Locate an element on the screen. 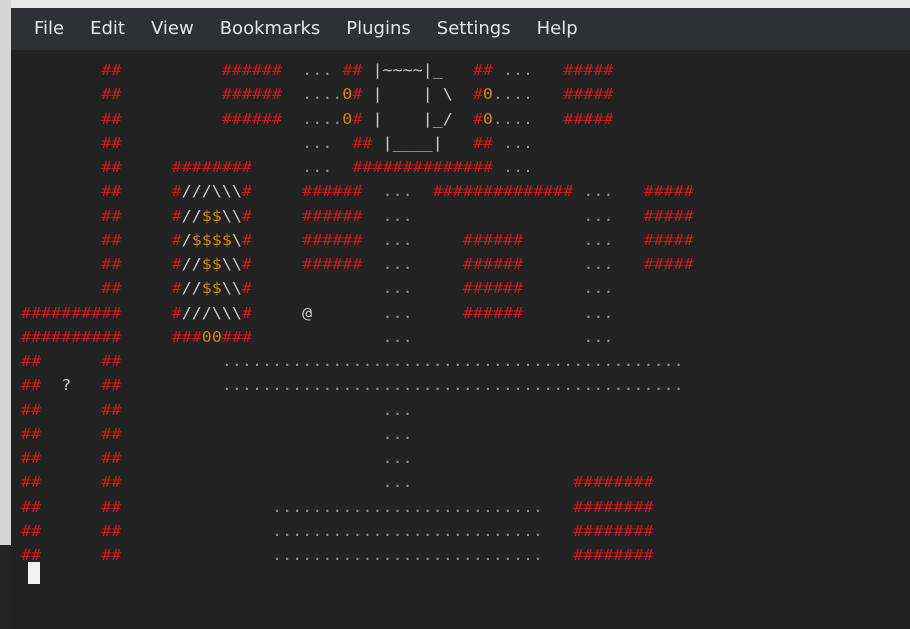 This screenshot has width=910, height=629. menu-view: View is located at coordinates (172, 29).